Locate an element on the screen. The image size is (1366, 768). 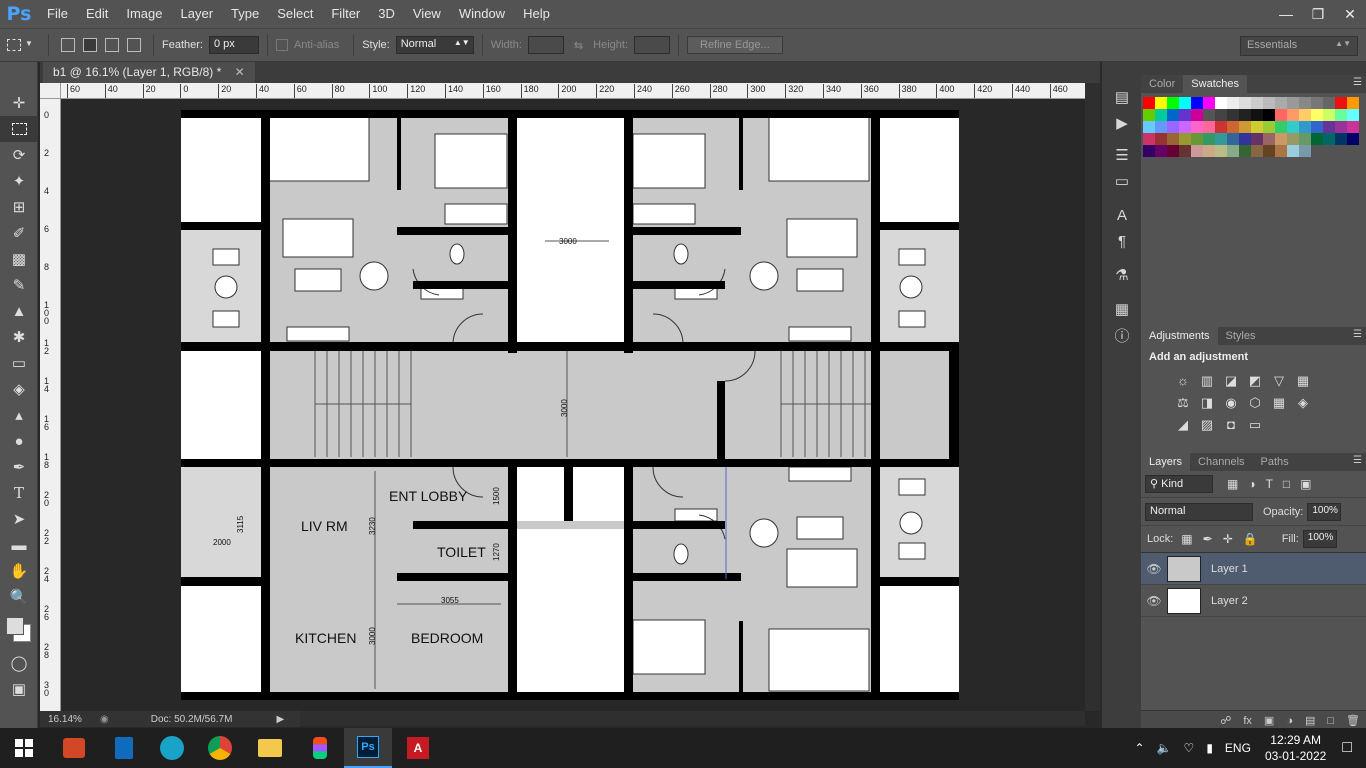
width-input is located at coordinates (545, 45).